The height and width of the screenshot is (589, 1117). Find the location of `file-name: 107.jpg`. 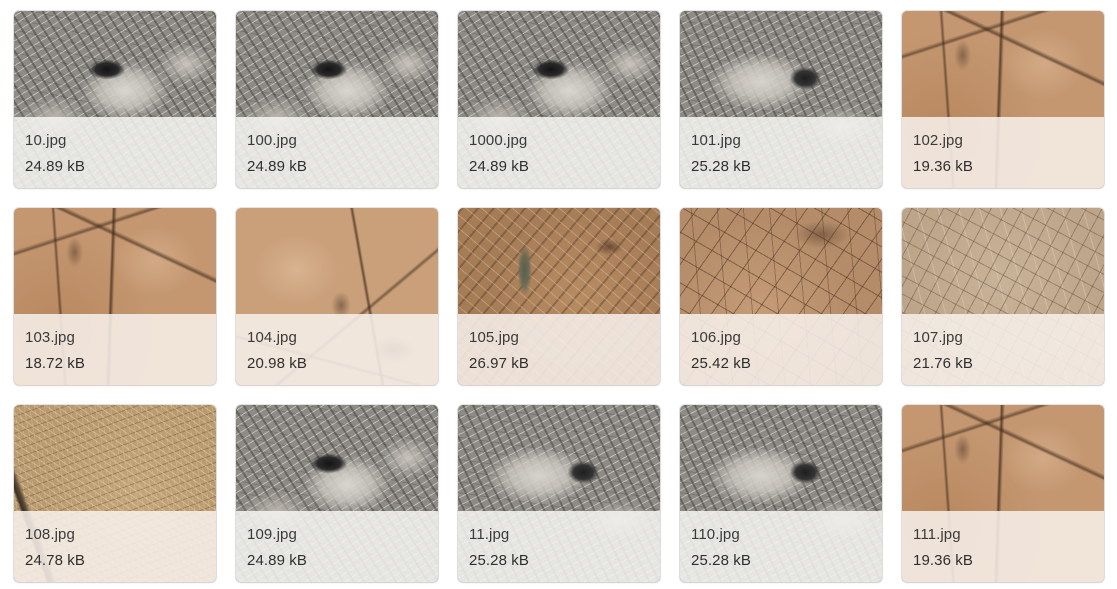

file-name: 107.jpg is located at coordinates (938, 337).